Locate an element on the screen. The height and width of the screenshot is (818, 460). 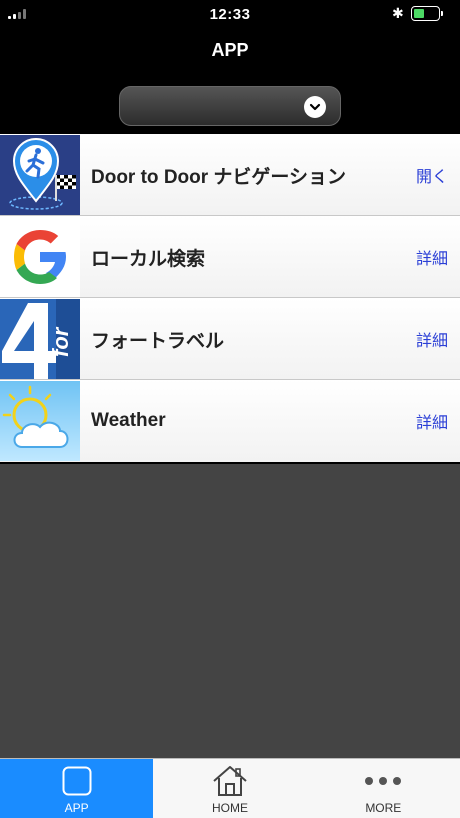
page-title: APP is located at coordinates (230, 50).